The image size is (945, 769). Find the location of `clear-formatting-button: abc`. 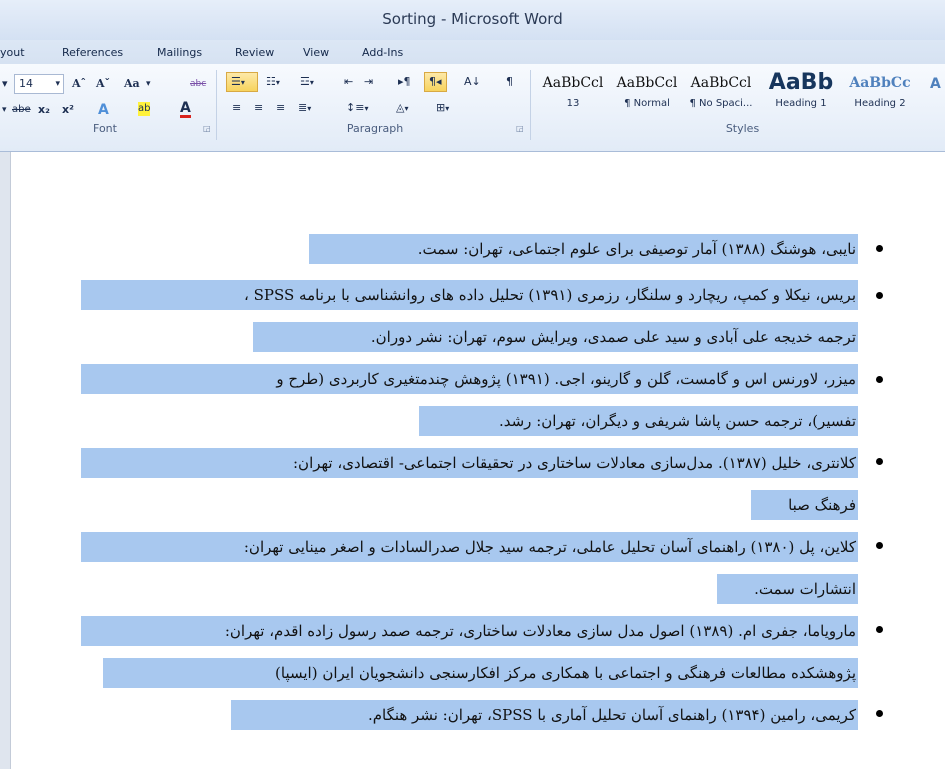

clear-formatting-button: abc is located at coordinates (198, 84).